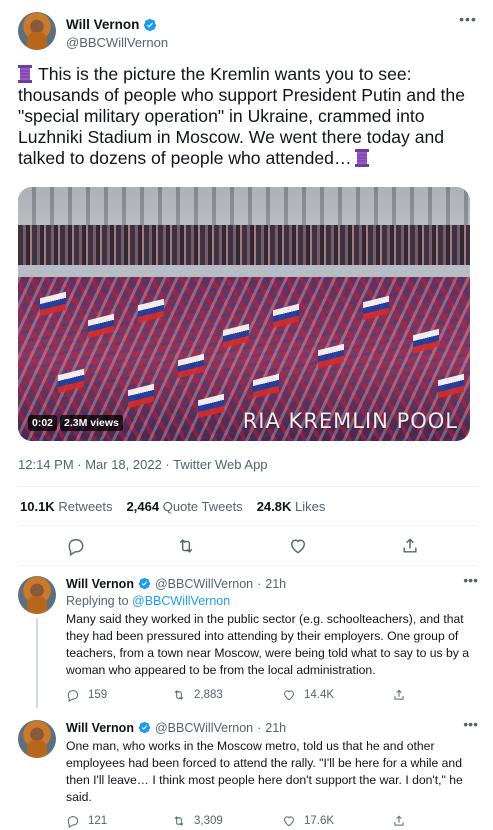 This screenshot has width=493, height=830. Describe the element at coordinates (37, 663) in the screenshot. I see `thread-line` at that location.